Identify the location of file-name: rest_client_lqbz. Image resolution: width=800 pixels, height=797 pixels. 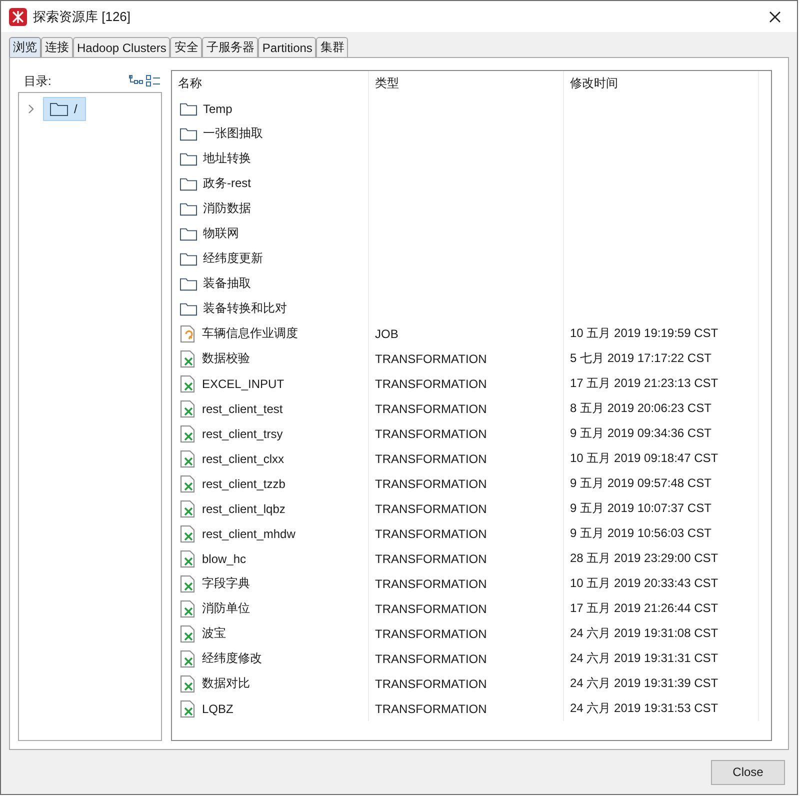
(244, 509).